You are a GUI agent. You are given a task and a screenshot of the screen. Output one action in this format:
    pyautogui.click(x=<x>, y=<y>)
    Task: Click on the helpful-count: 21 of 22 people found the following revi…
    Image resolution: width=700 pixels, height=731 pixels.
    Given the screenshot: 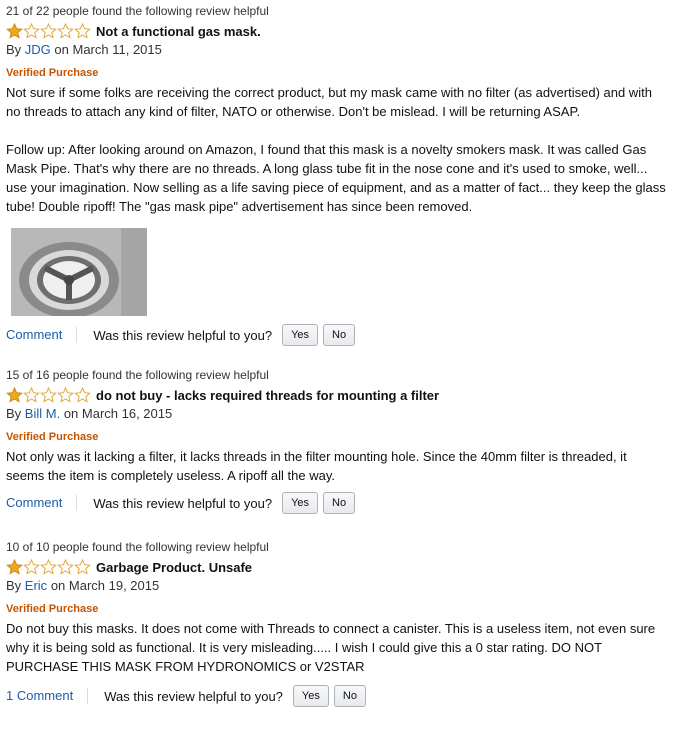 What is the action you would take?
    pyautogui.click(x=137, y=11)
    